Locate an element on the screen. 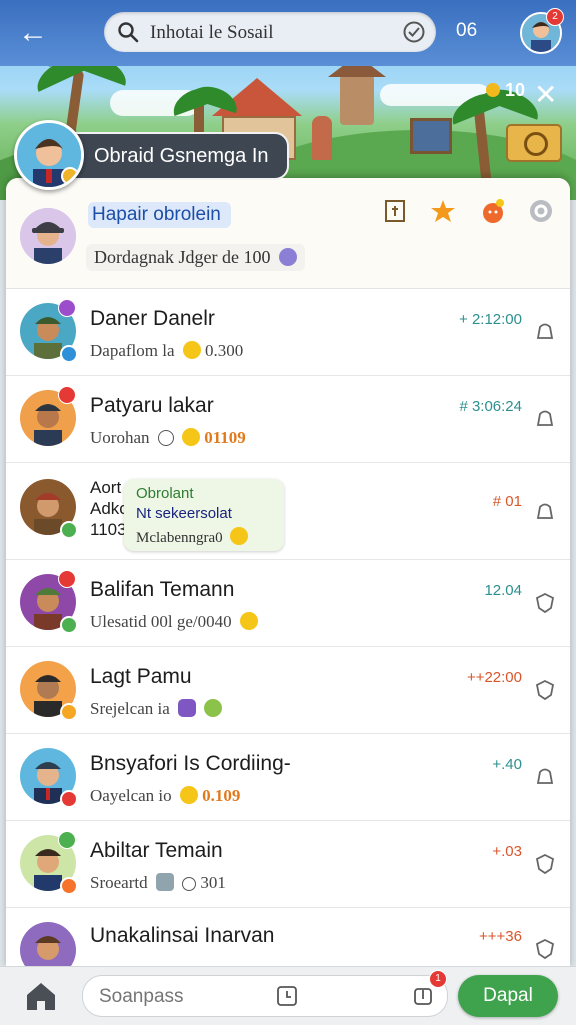 The height and width of the screenshot is (1025, 576). bubble-line: Nt sekeersolat is located at coordinates (184, 513).